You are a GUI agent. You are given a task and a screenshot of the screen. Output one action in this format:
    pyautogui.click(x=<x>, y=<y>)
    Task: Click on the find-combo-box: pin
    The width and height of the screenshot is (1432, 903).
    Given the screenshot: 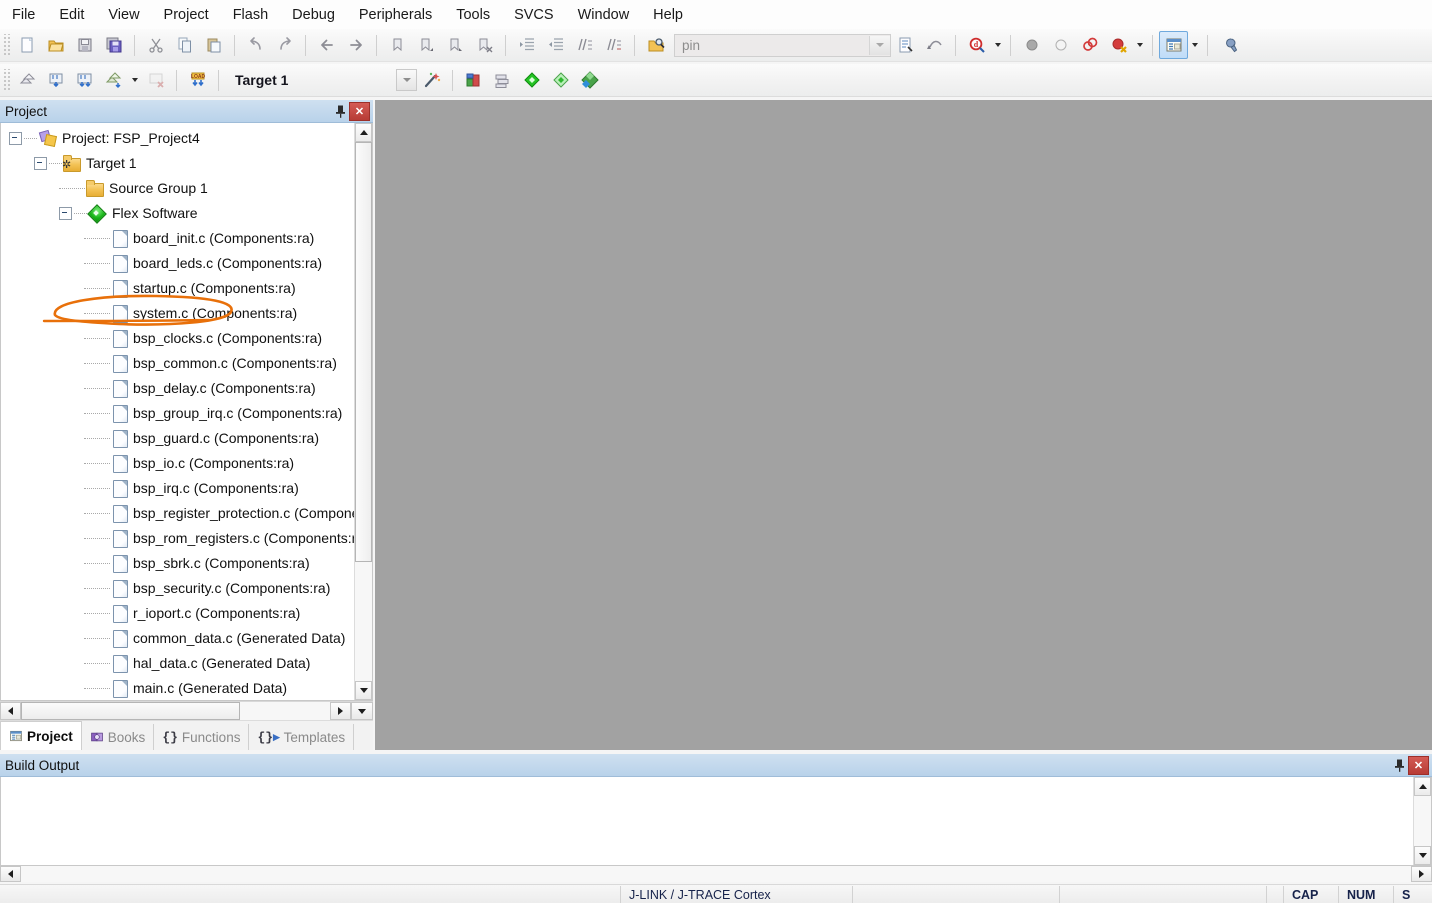 What is the action you would take?
    pyautogui.click(x=782, y=45)
    